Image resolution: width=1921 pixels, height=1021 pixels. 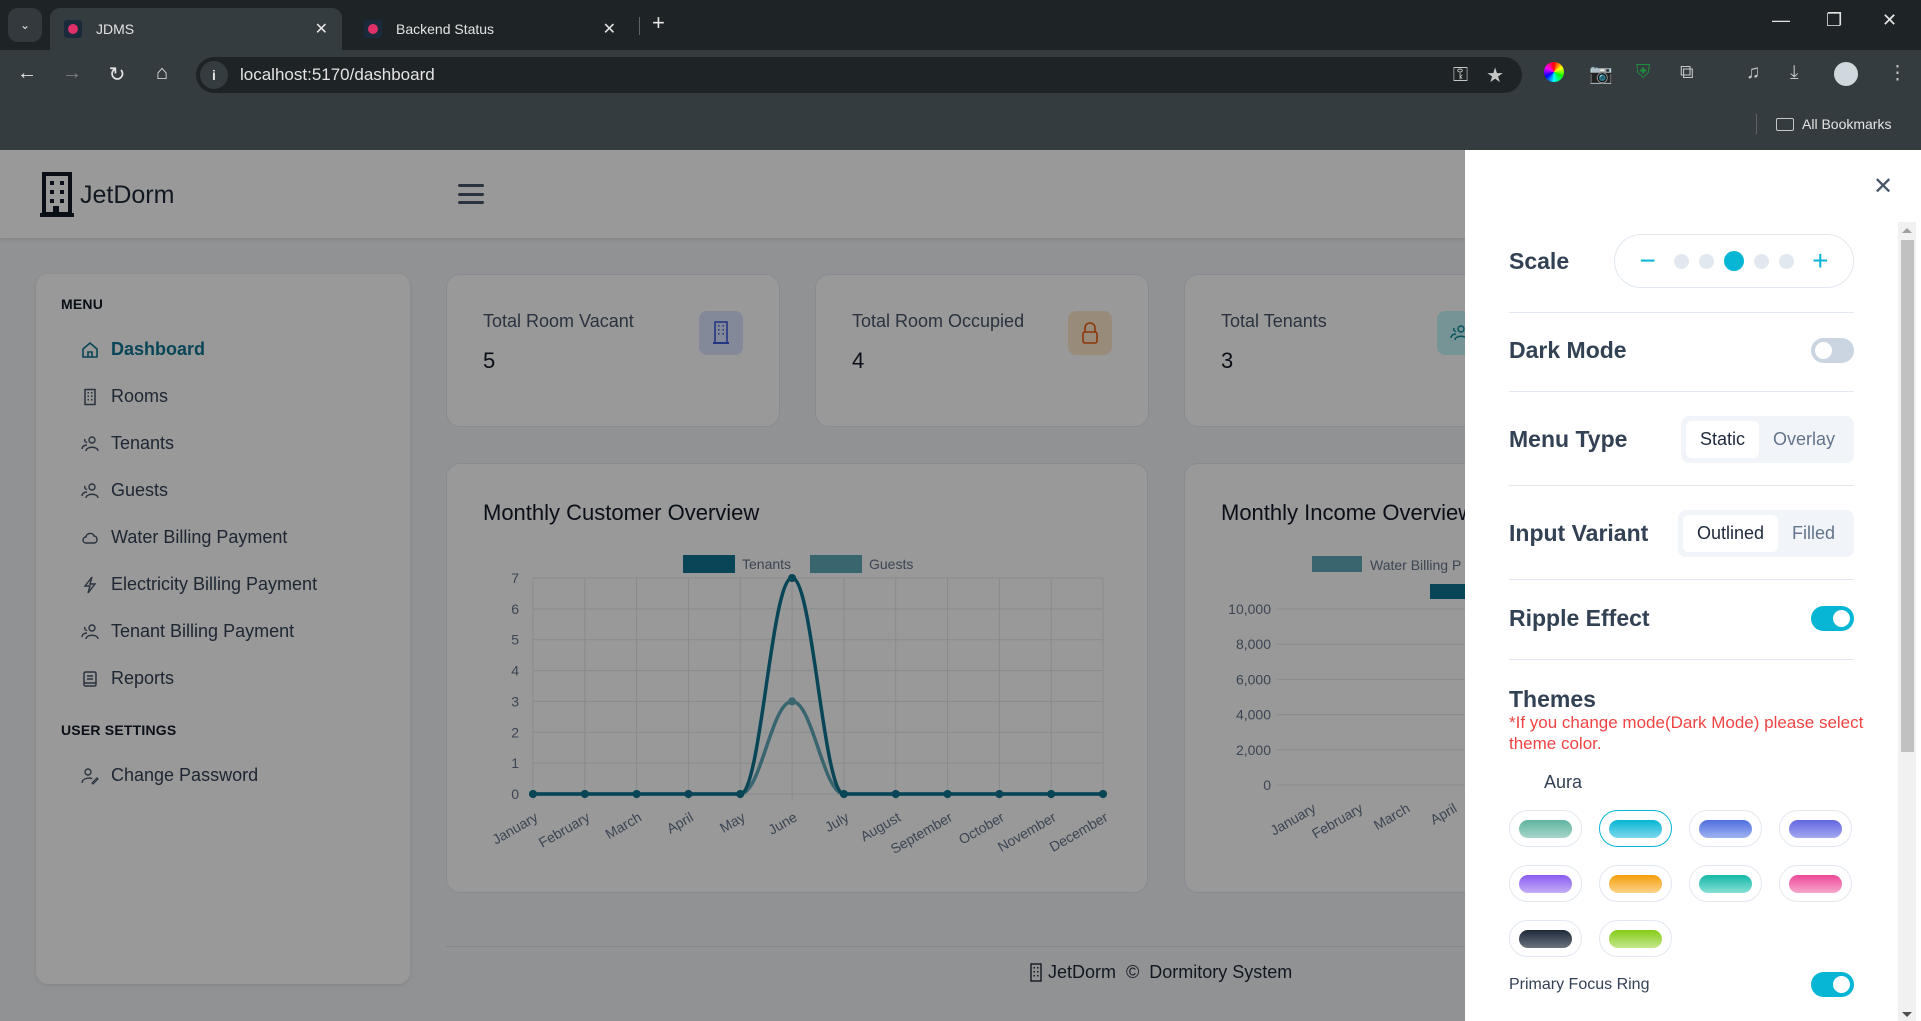 I want to click on theme-swatch-purple, so click(x=1545, y=883).